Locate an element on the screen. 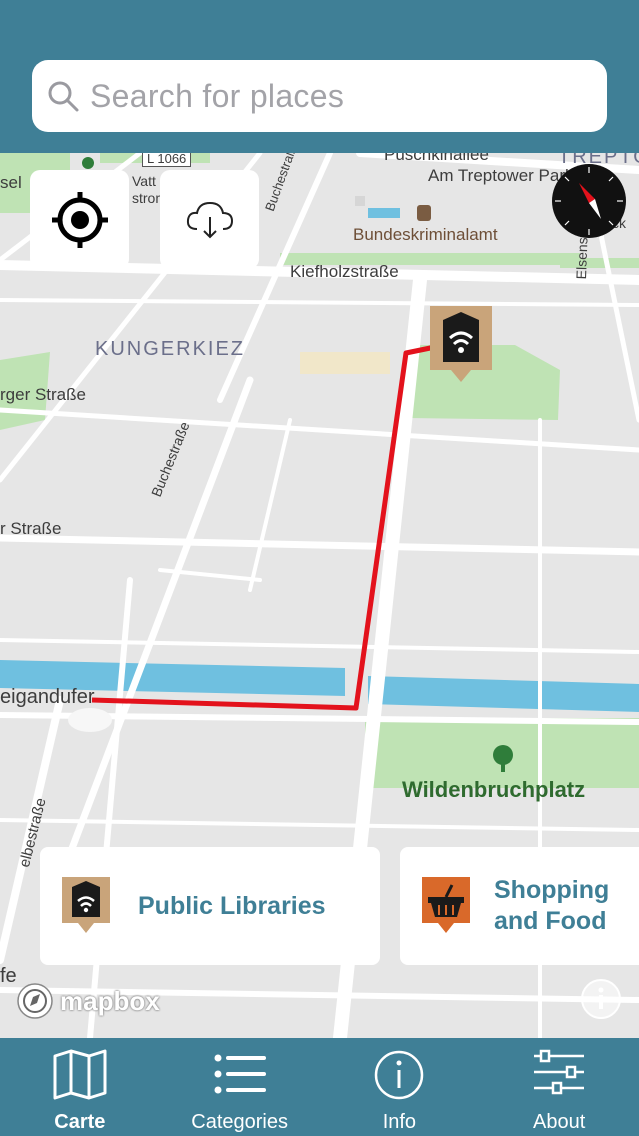 The height and width of the screenshot is (1136, 639). road-label-eigandufer: eigandufer is located at coordinates (47, 697).